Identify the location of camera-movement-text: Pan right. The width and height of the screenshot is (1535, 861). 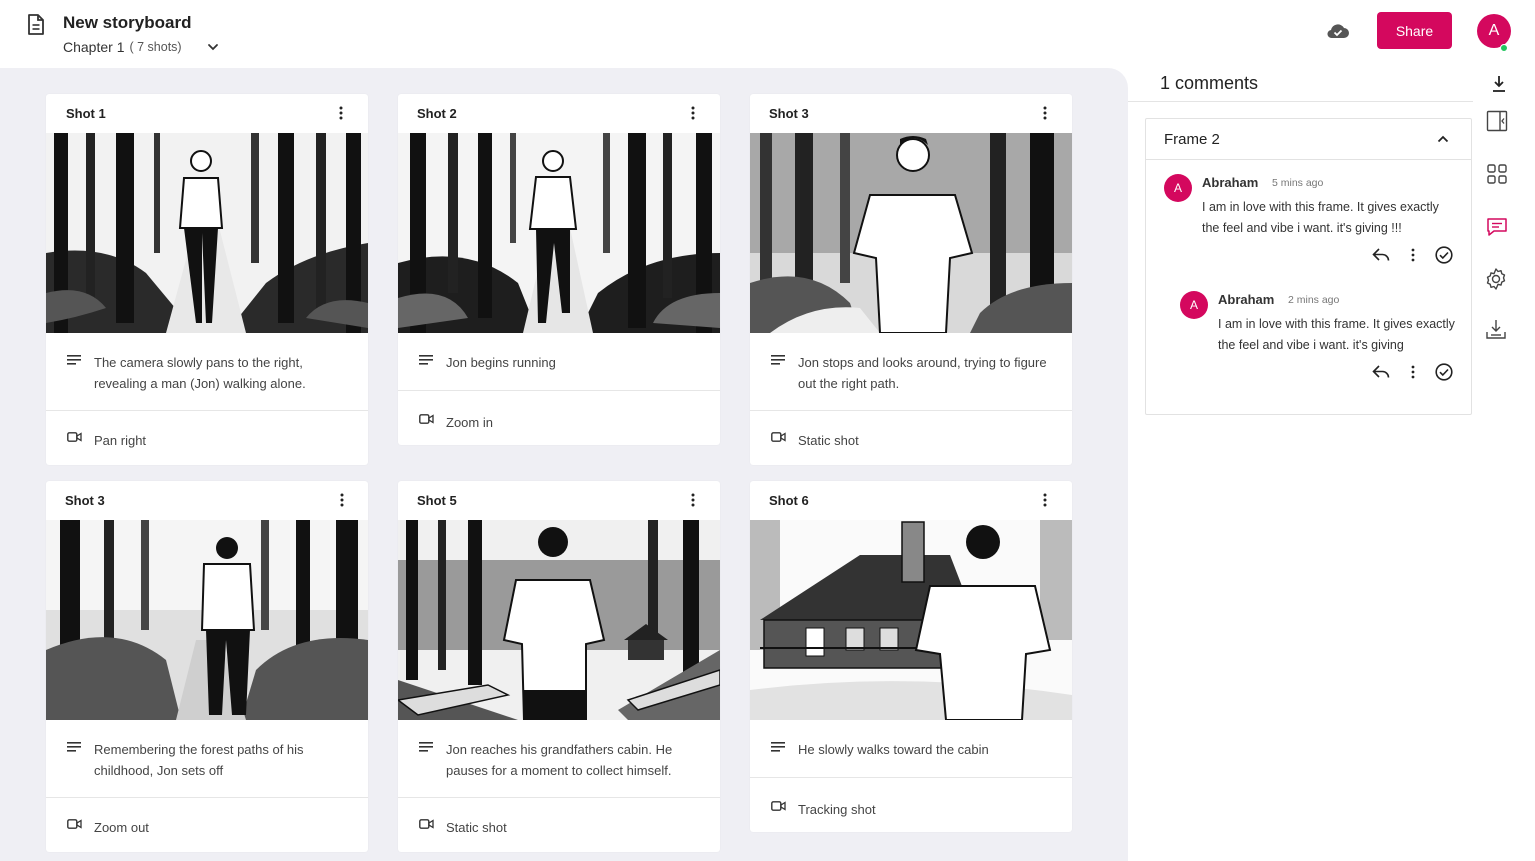
(120, 440).